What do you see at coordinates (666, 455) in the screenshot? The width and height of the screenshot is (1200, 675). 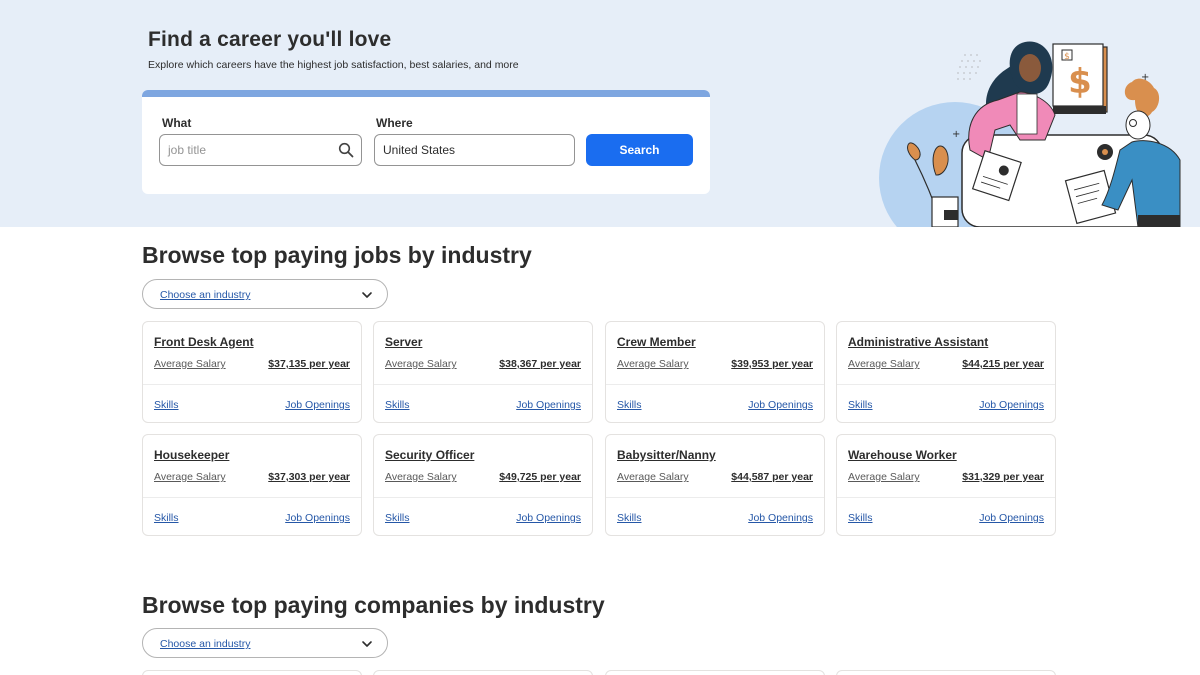 I see `job-title-link: Babysitter/Nanny` at bounding box center [666, 455].